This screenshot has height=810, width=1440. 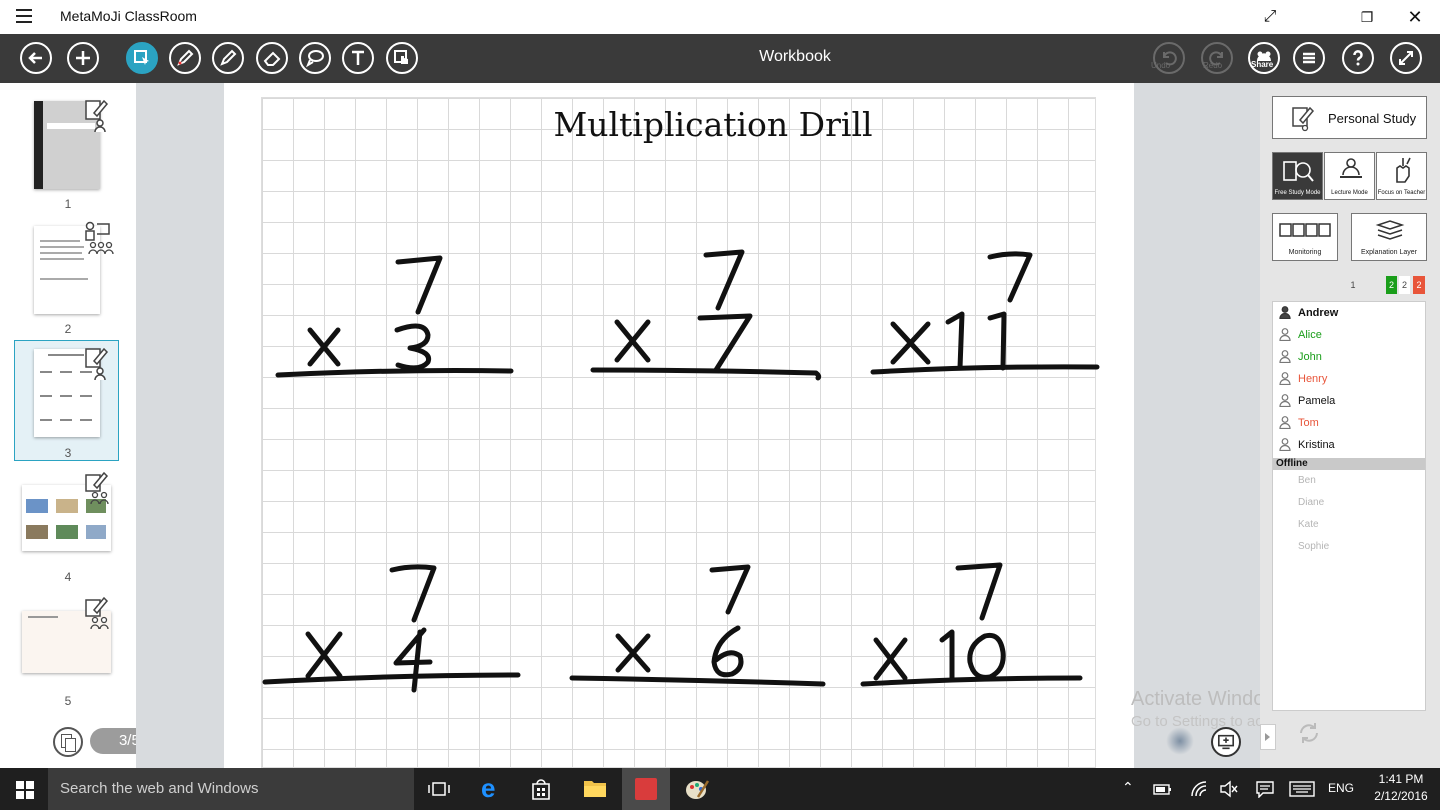 What do you see at coordinates (1349, 379) in the screenshot?
I see `student-row: Henry` at bounding box center [1349, 379].